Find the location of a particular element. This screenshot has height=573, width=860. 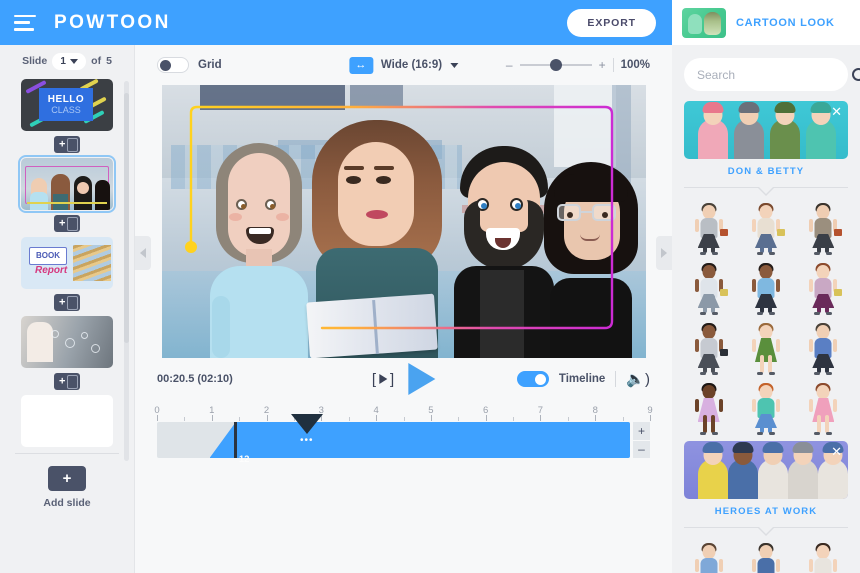

cartoon-look-thumbnail is located at coordinates (704, 22).